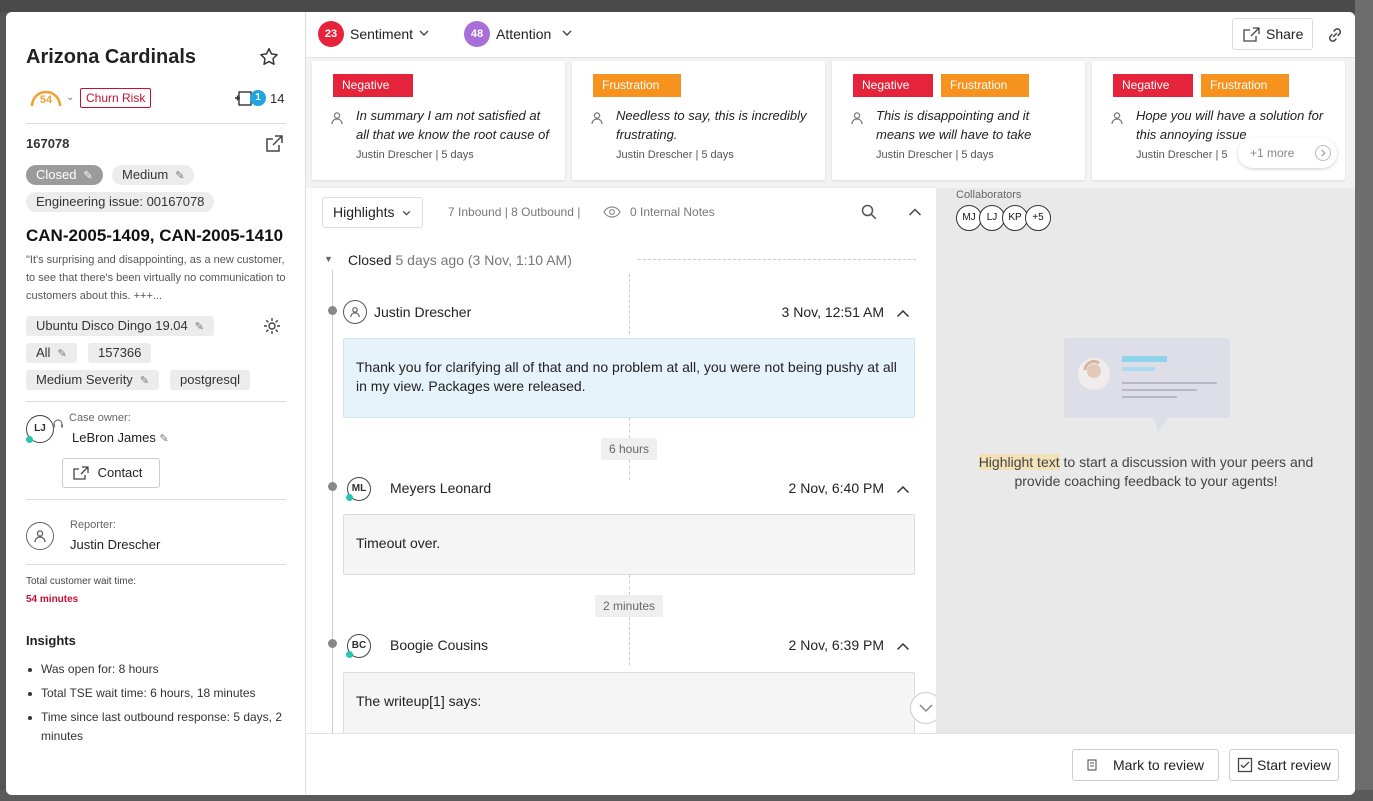  I want to click on share-arrow-icon, so click(81, 473).